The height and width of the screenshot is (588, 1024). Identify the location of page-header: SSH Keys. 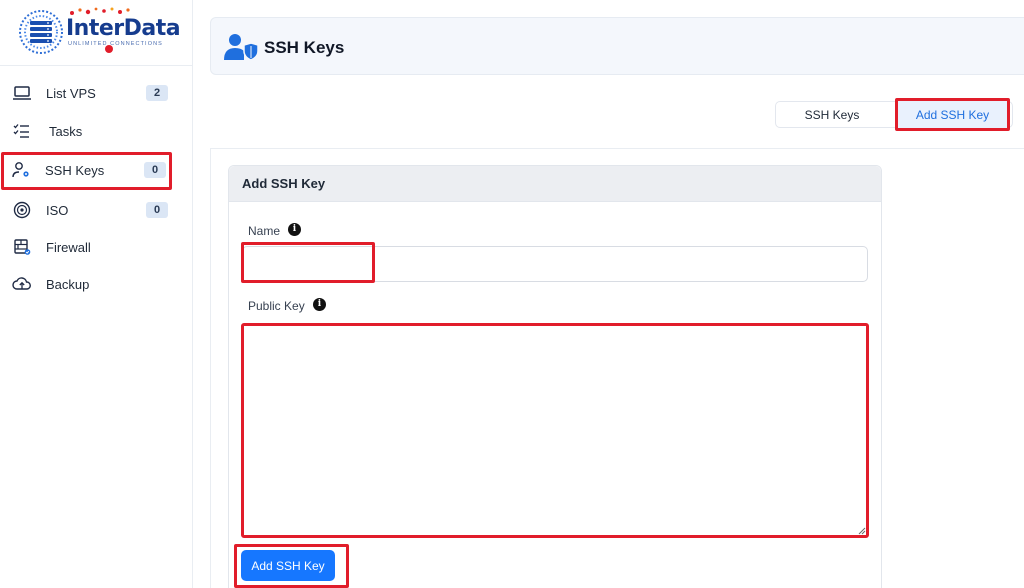
(617, 46).